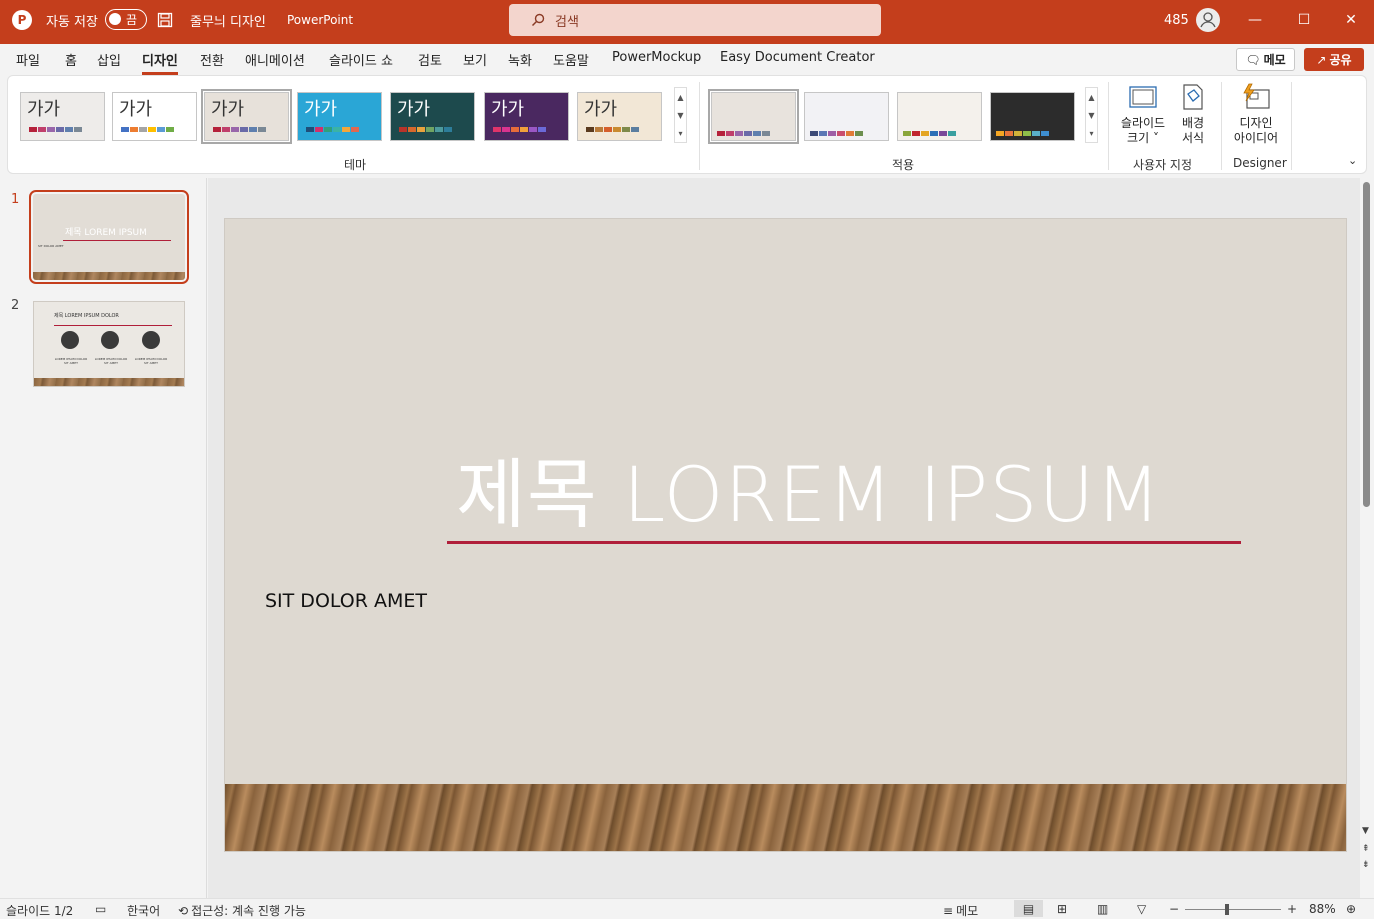 The width and height of the screenshot is (1374, 919). I want to click on next-slide-icon: ⇟, so click(1366, 865).